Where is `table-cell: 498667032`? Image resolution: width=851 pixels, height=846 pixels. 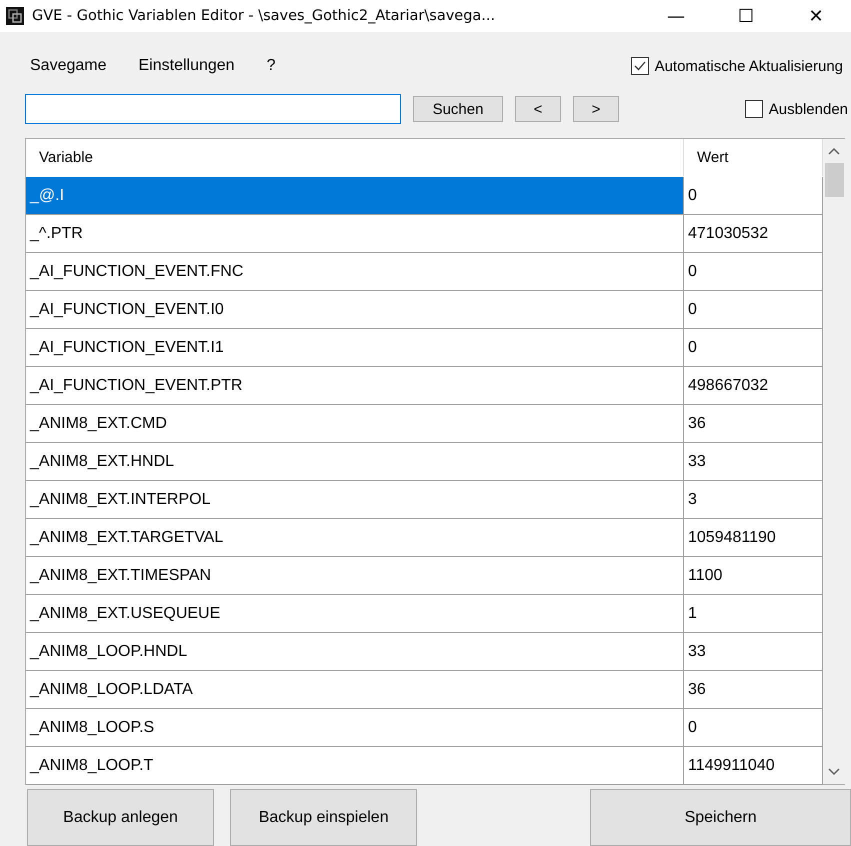 table-cell: 498667032 is located at coordinates (753, 386).